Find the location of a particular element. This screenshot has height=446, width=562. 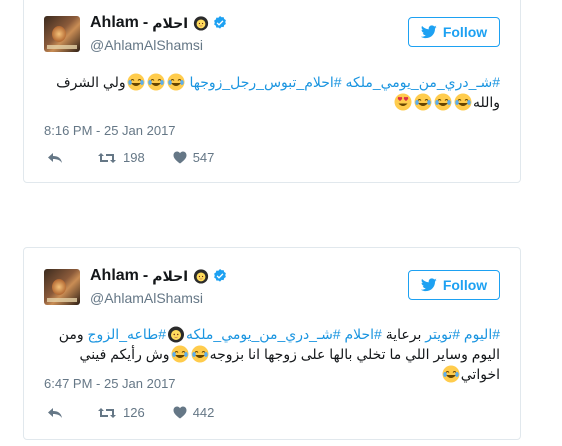

hashtag-link: #احلام_تبوس_رجل_زوجها is located at coordinates (265, 82).